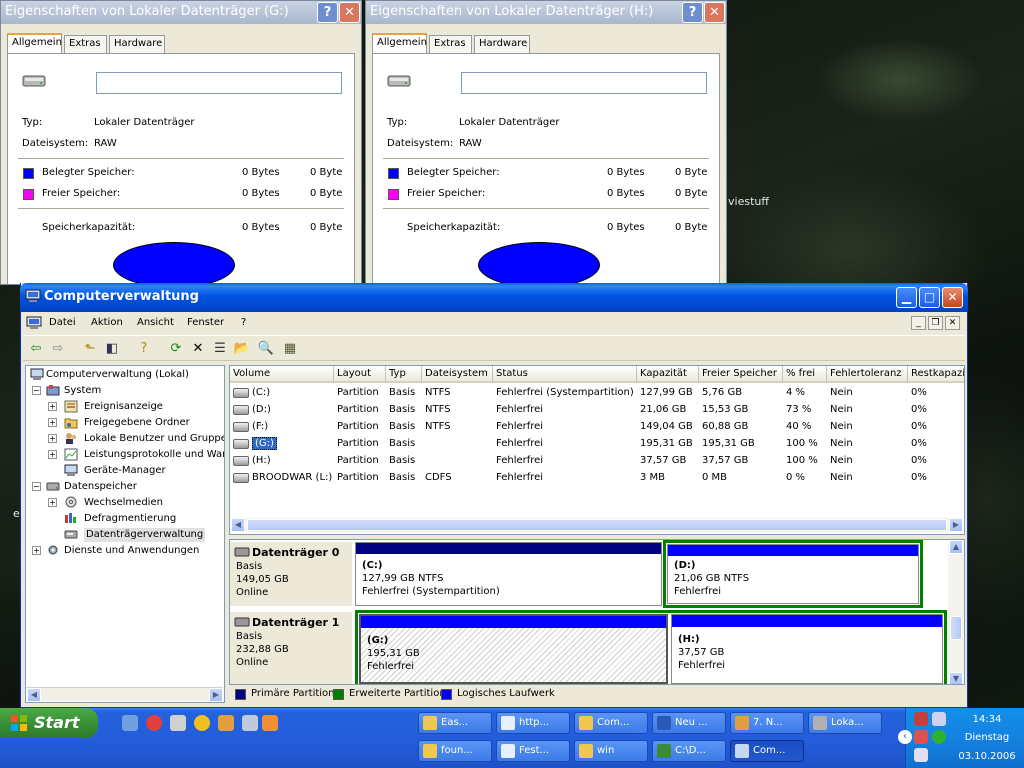 This screenshot has width=1024, height=768. What do you see at coordinates (154, 723) in the screenshot?
I see `quicklaunch-browser-icon` at bounding box center [154, 723].